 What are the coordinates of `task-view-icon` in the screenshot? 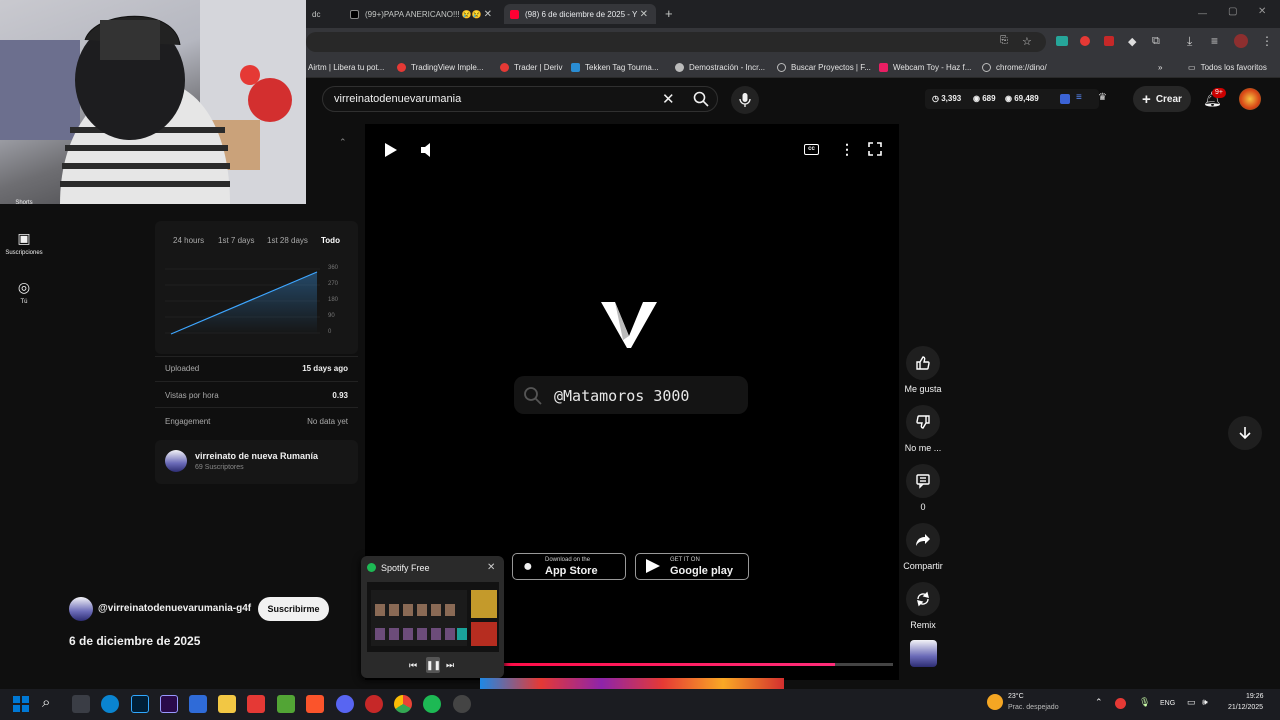 It's located at (81, 704).